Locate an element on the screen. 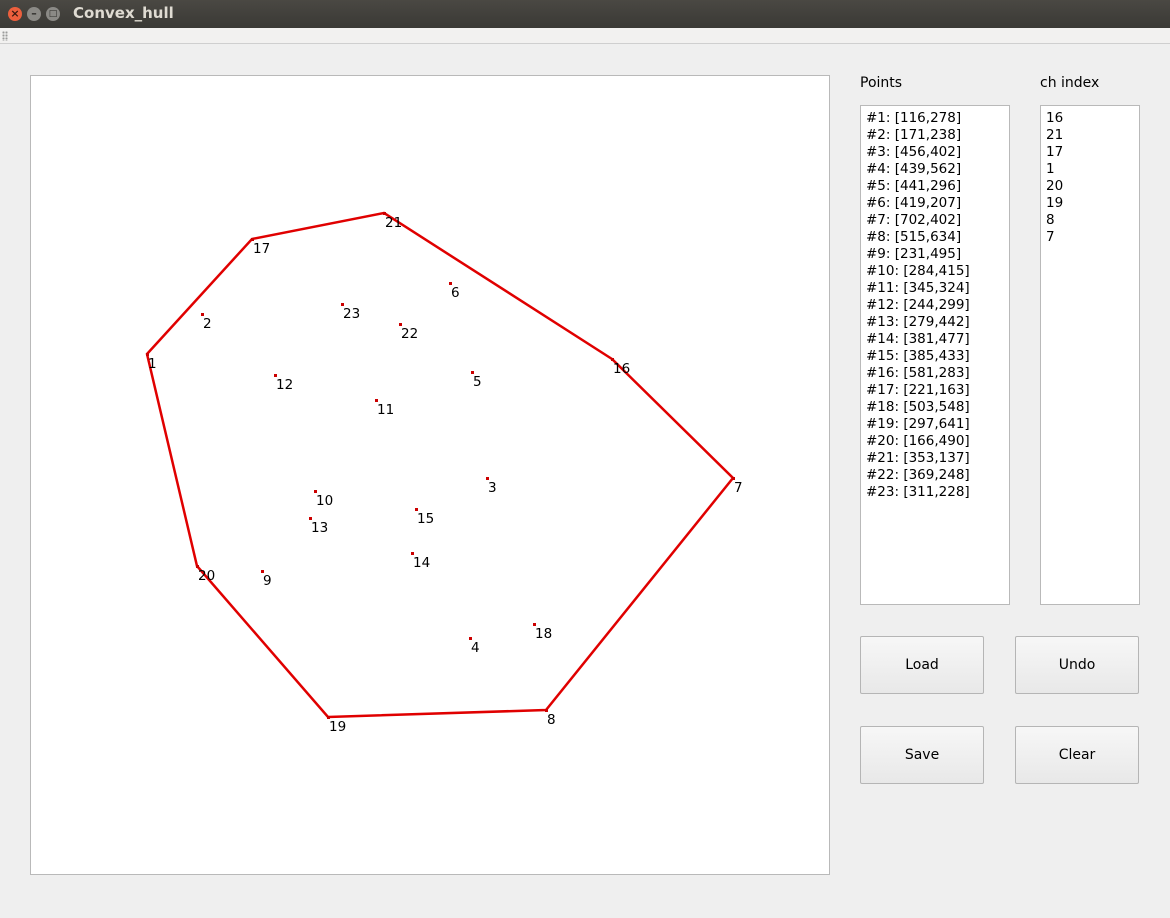 This screenshot has width=1170, height=918. point-label: 11 is located at coordinates (385, 410).